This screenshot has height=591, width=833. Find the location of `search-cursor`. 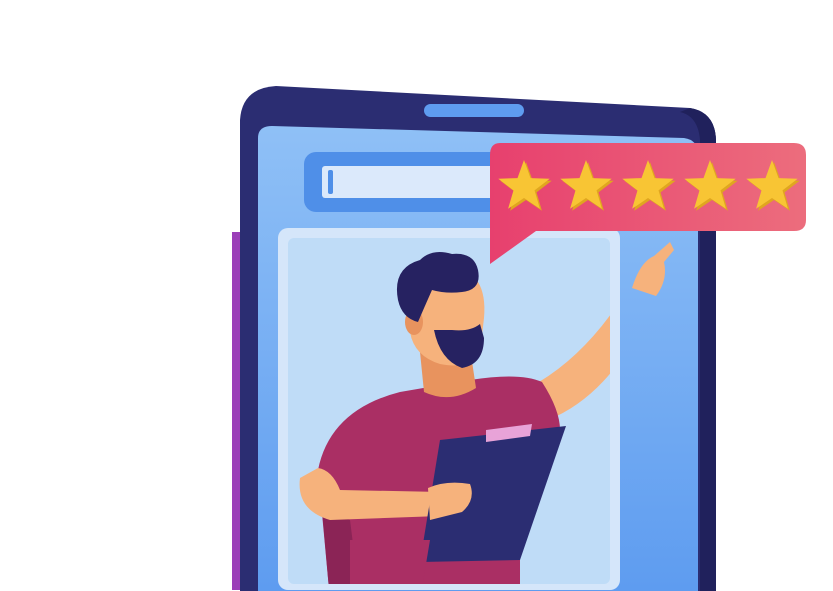

search-cursor is located at coordinates (330, 182).